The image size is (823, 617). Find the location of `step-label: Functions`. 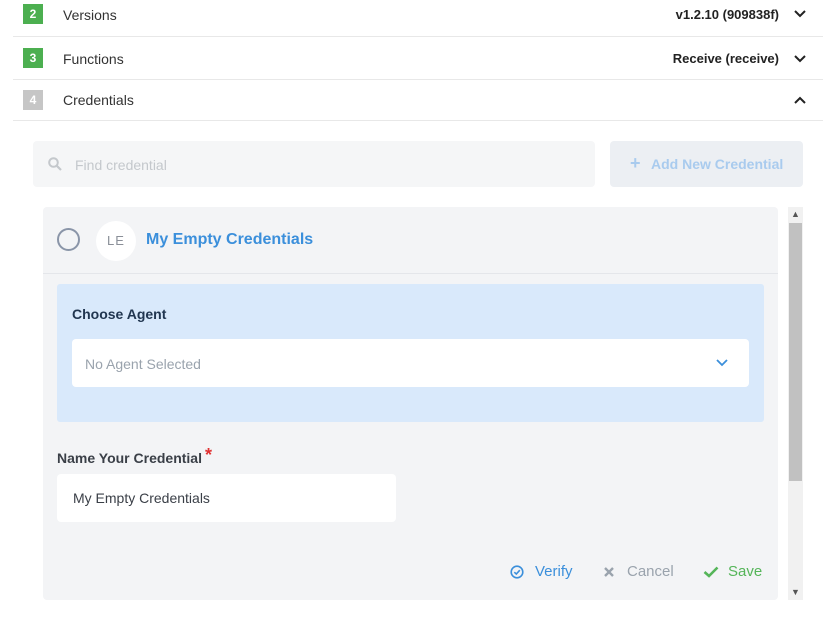

step-label: Functions is located at coordinates (93, 59).